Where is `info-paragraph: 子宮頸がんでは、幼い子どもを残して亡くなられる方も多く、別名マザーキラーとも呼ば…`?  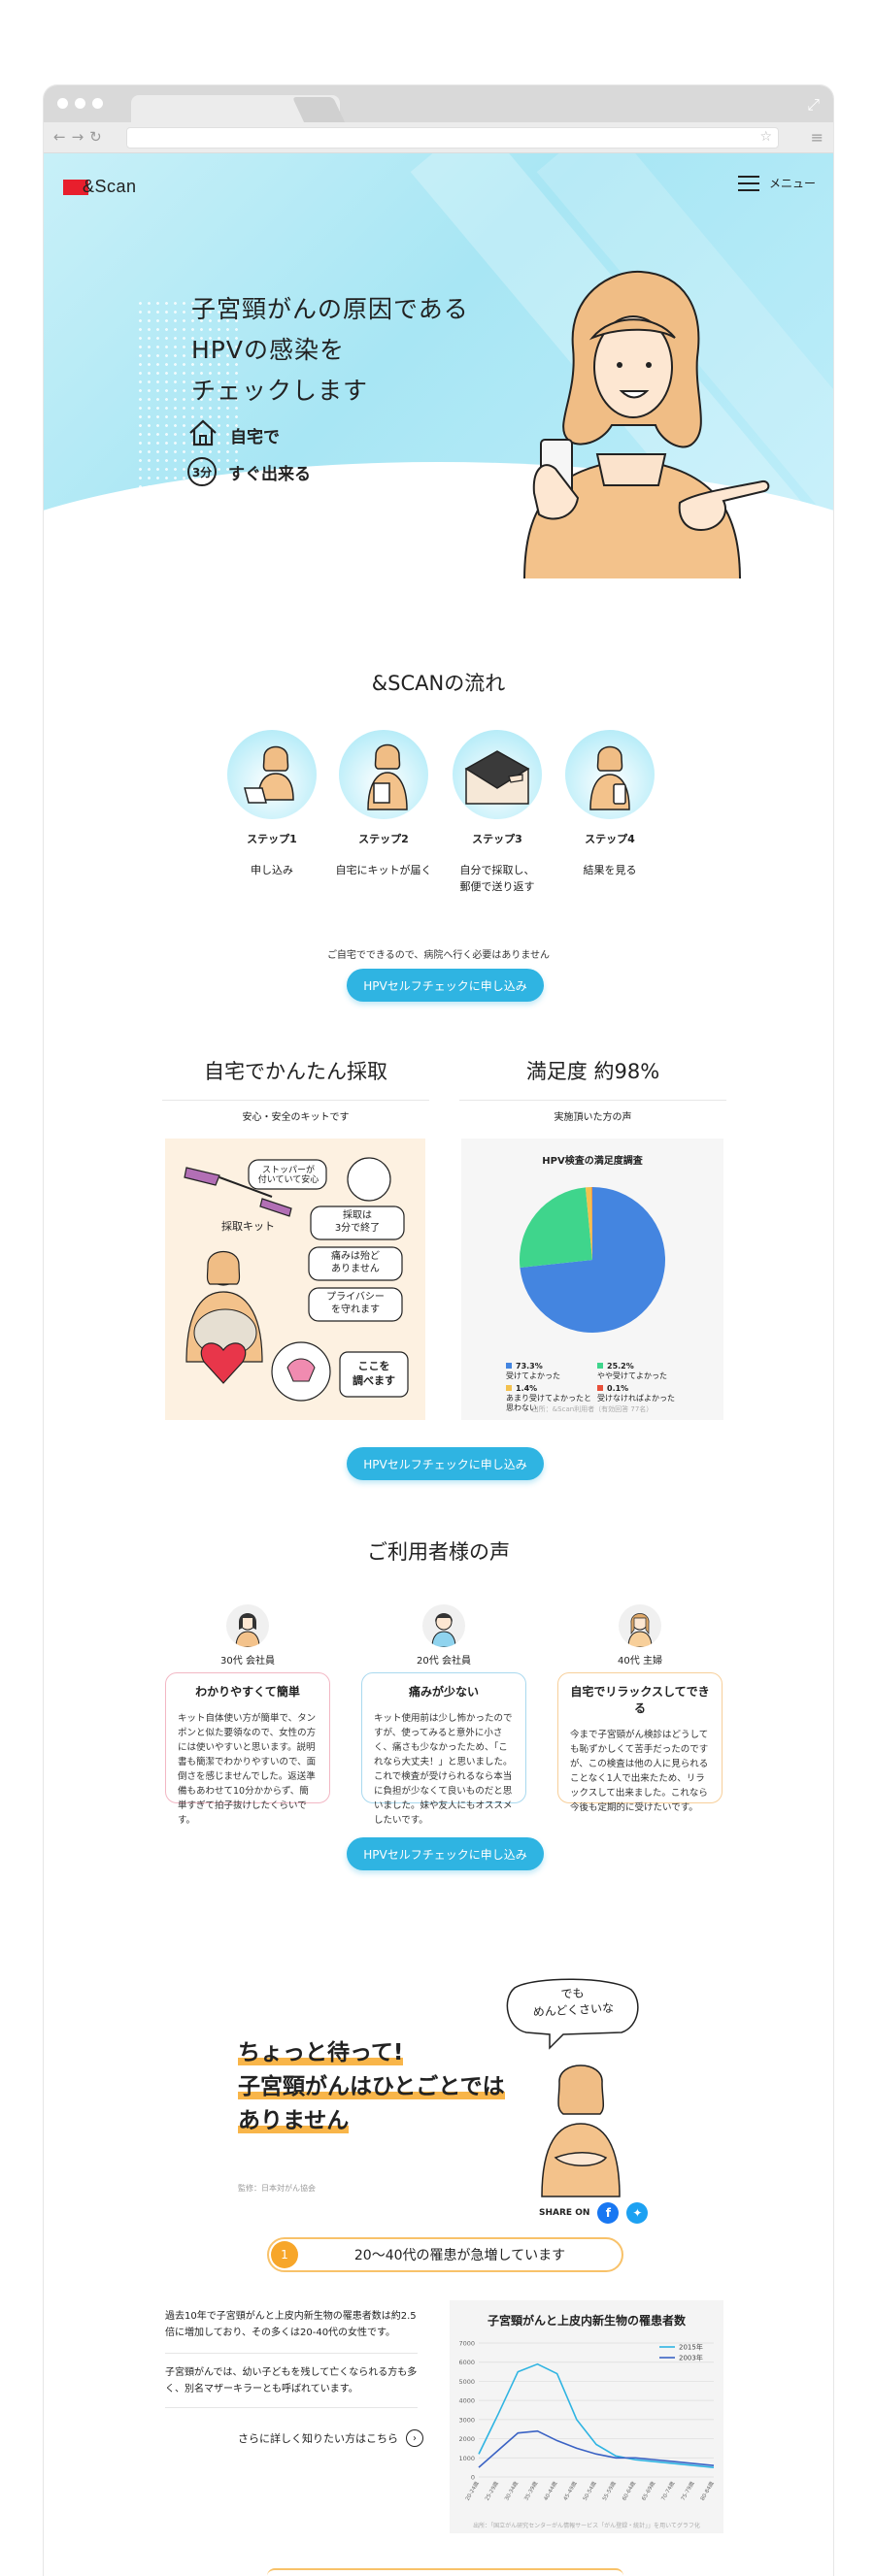 info-paragraph: 子宮頸がんでは、幼い子どもを残して亡くなられる方も多く、別名マザーキラーとも呼ば… is located at coordinates (291, 2380).